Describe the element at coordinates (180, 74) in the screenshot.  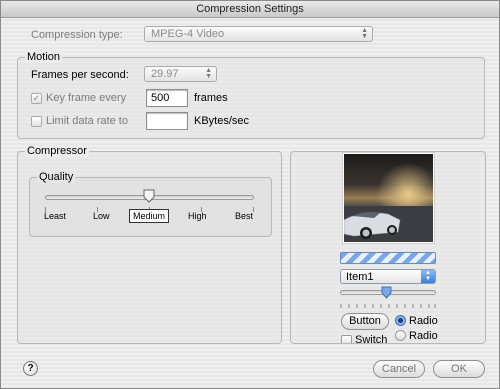
I see `fps-popup: 29.97 ▲ ▼` at that location.